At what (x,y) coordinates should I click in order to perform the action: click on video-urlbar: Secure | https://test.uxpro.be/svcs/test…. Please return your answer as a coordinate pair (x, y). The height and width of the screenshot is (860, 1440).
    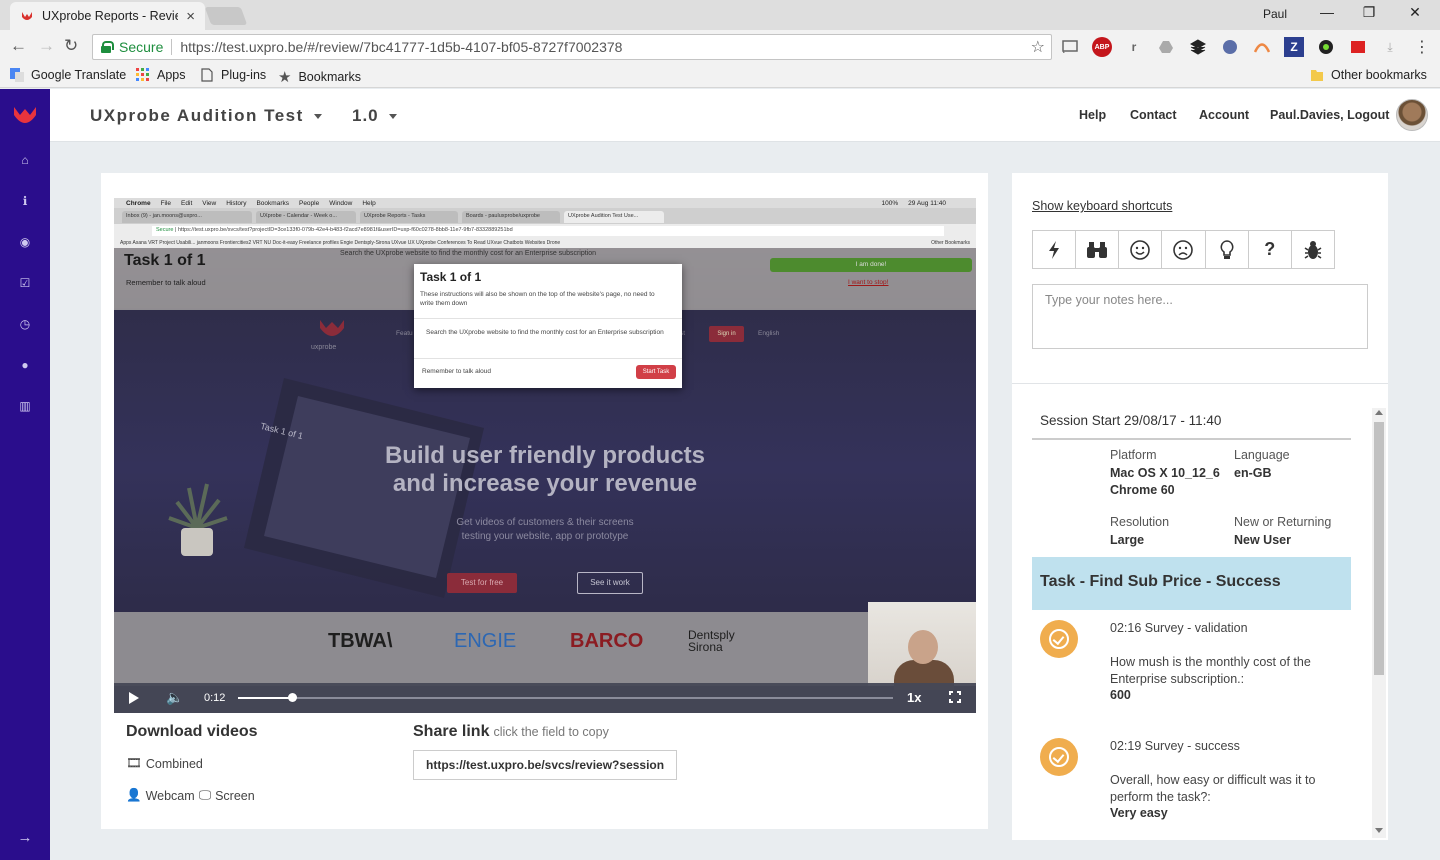
    Looking at the image, I should click on (545, 231).